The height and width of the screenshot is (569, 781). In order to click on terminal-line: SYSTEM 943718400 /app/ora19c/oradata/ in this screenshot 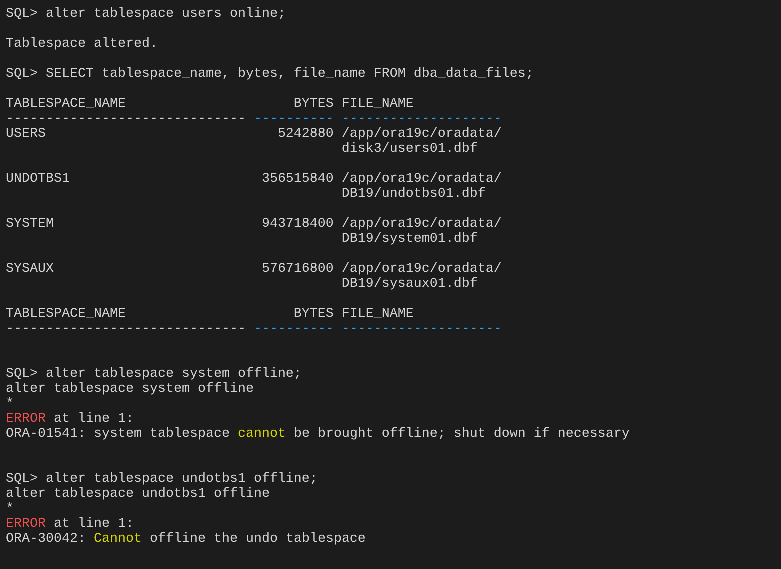, I will do `click(254, 224)`.